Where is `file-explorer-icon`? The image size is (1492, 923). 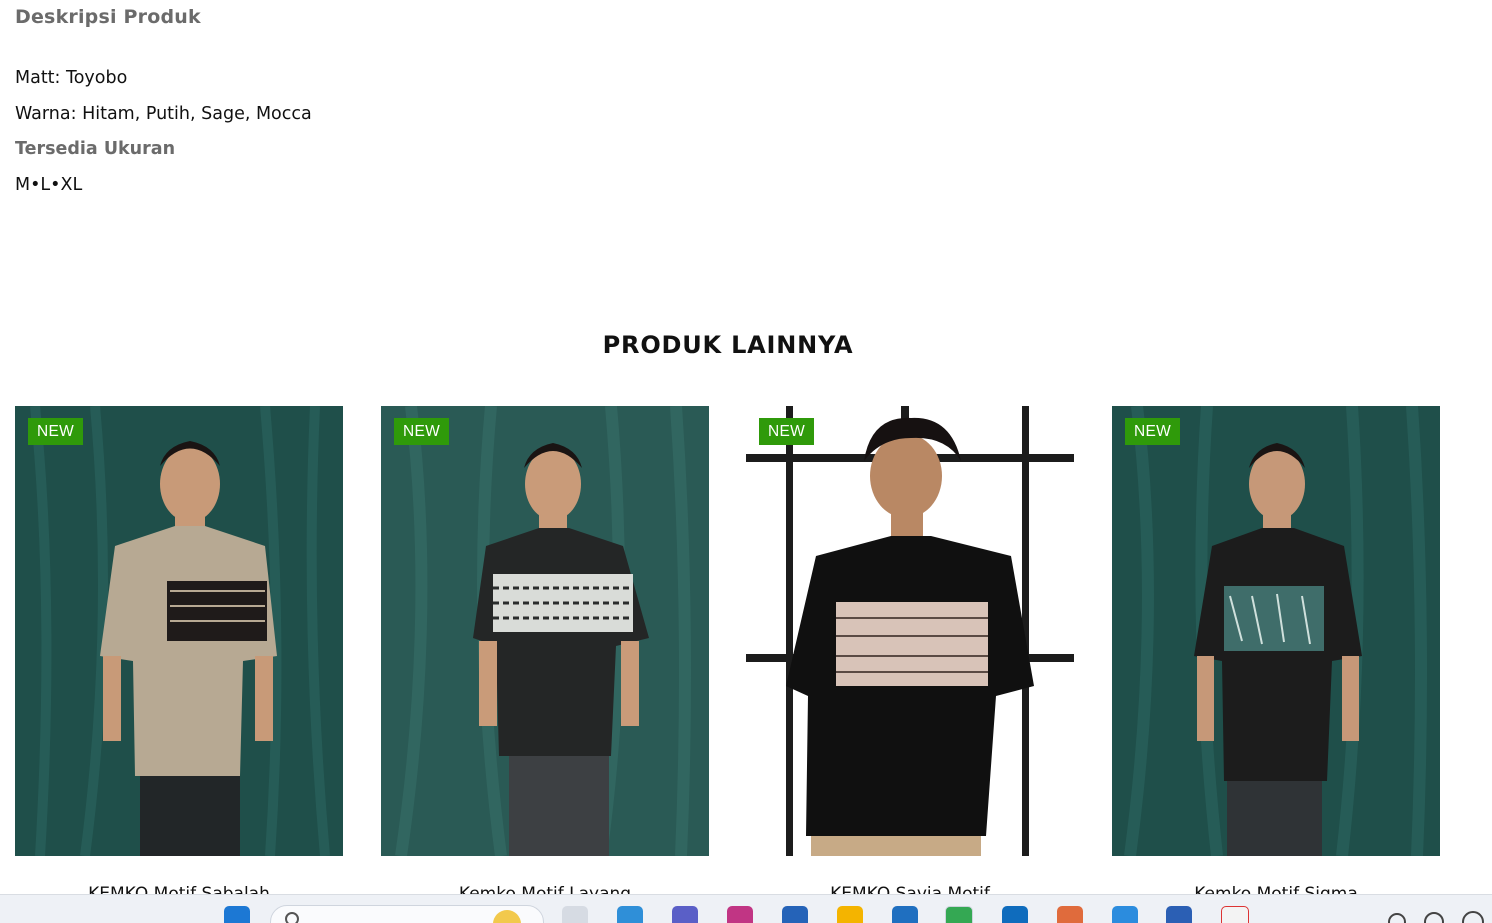 file-explorer-icon is located at coordinates (575, 914).